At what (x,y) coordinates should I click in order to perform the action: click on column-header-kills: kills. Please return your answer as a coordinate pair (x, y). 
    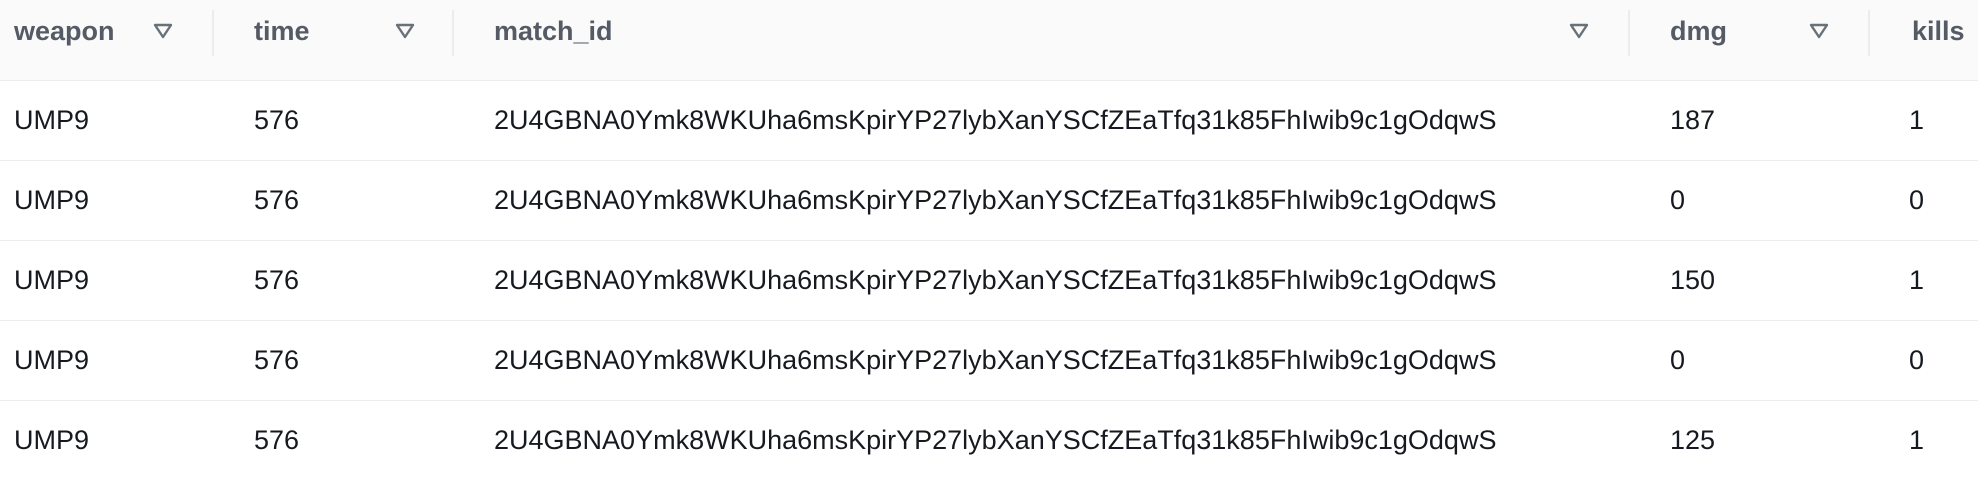
    Looking at the image, I should click on (1924, 40).